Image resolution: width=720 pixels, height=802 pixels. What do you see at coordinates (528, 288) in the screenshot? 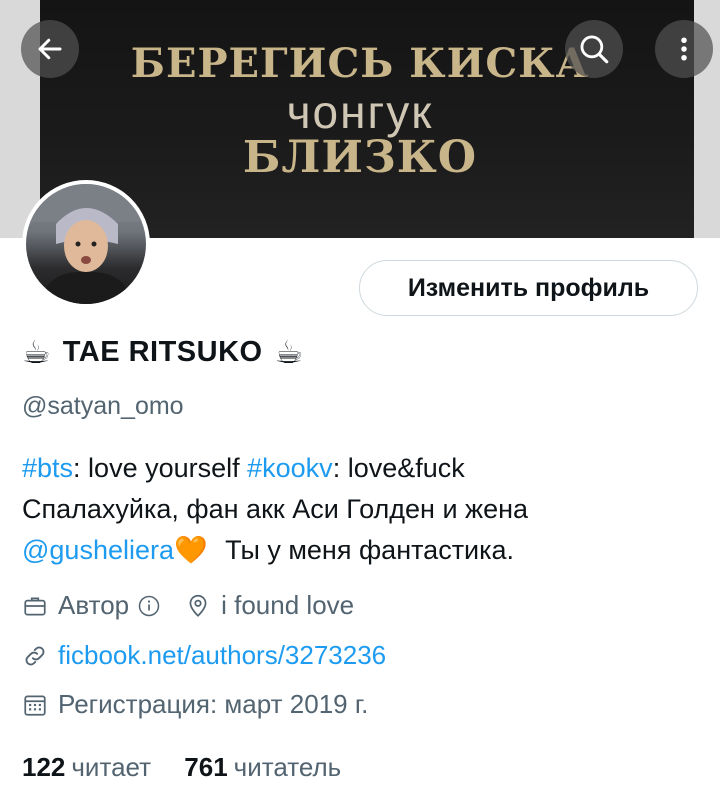
I see `edit-profile-button: Изменить профиль` at bounding box center [528, 288].